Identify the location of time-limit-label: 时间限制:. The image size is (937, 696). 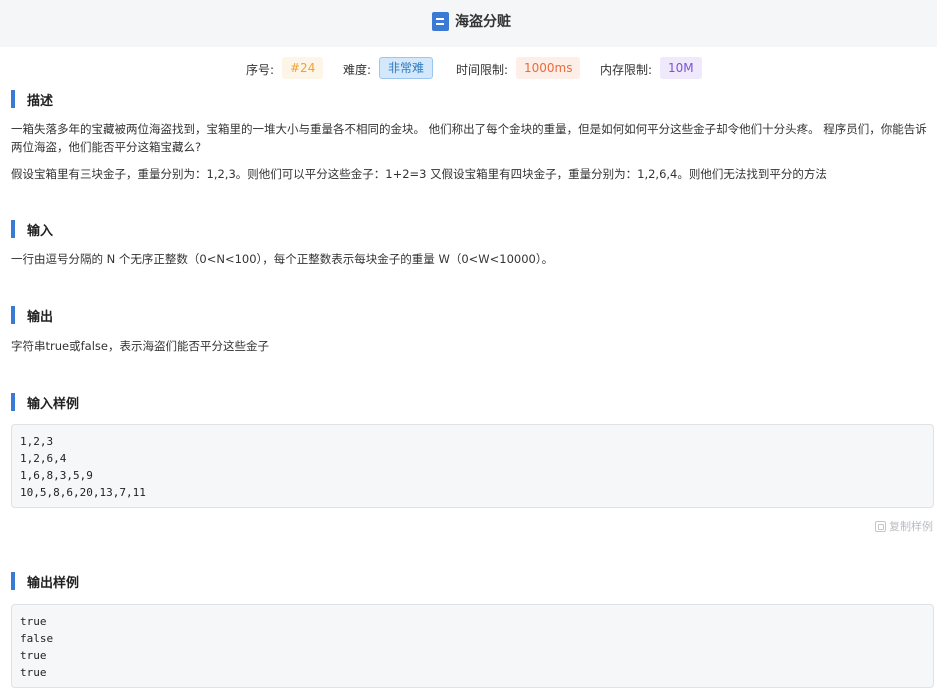
(482, 70).